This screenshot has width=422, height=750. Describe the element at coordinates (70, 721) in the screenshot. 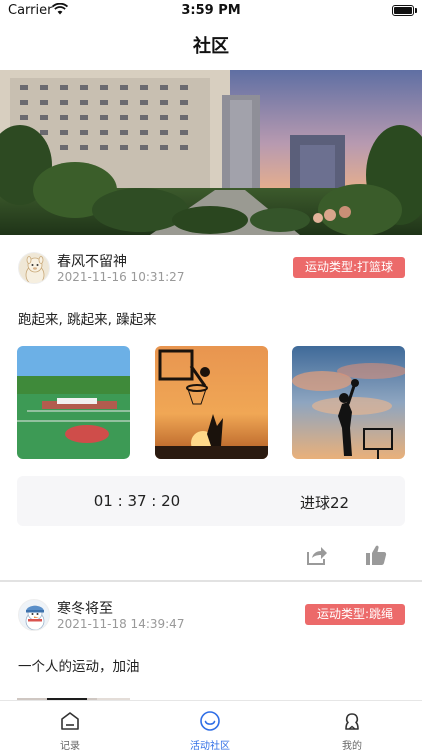

I see `home-icon` at that location.